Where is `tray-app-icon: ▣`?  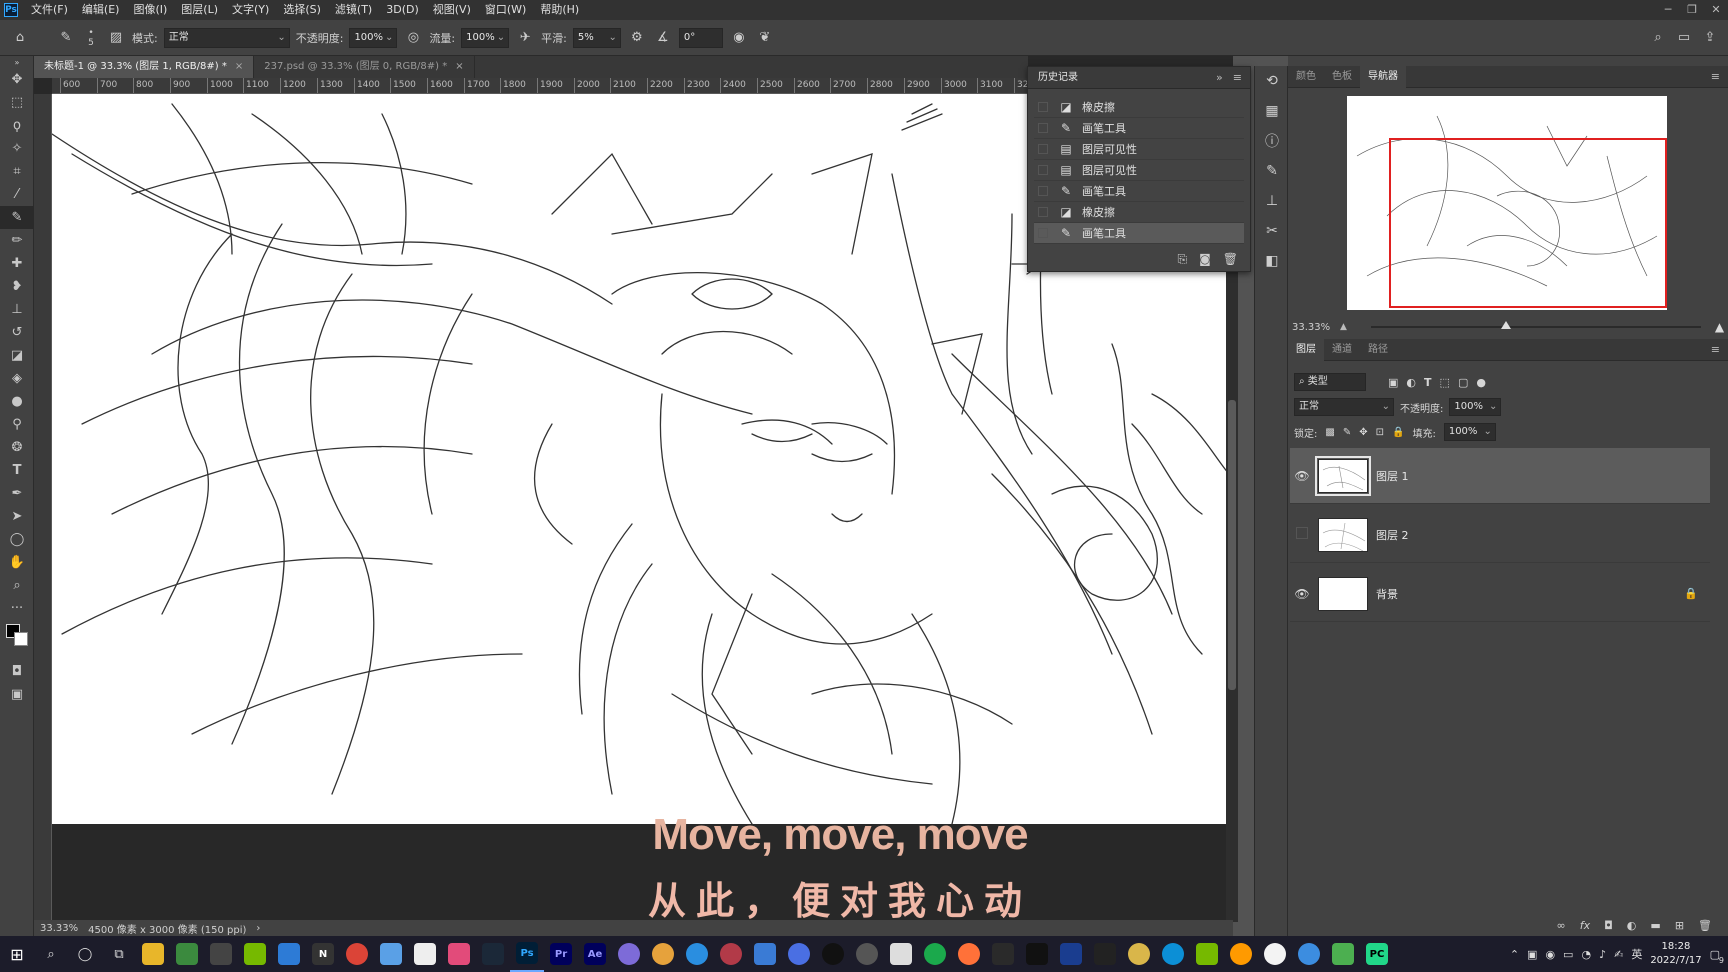
tray-app-icon: ▣ is located at coordinates (1532, 954).